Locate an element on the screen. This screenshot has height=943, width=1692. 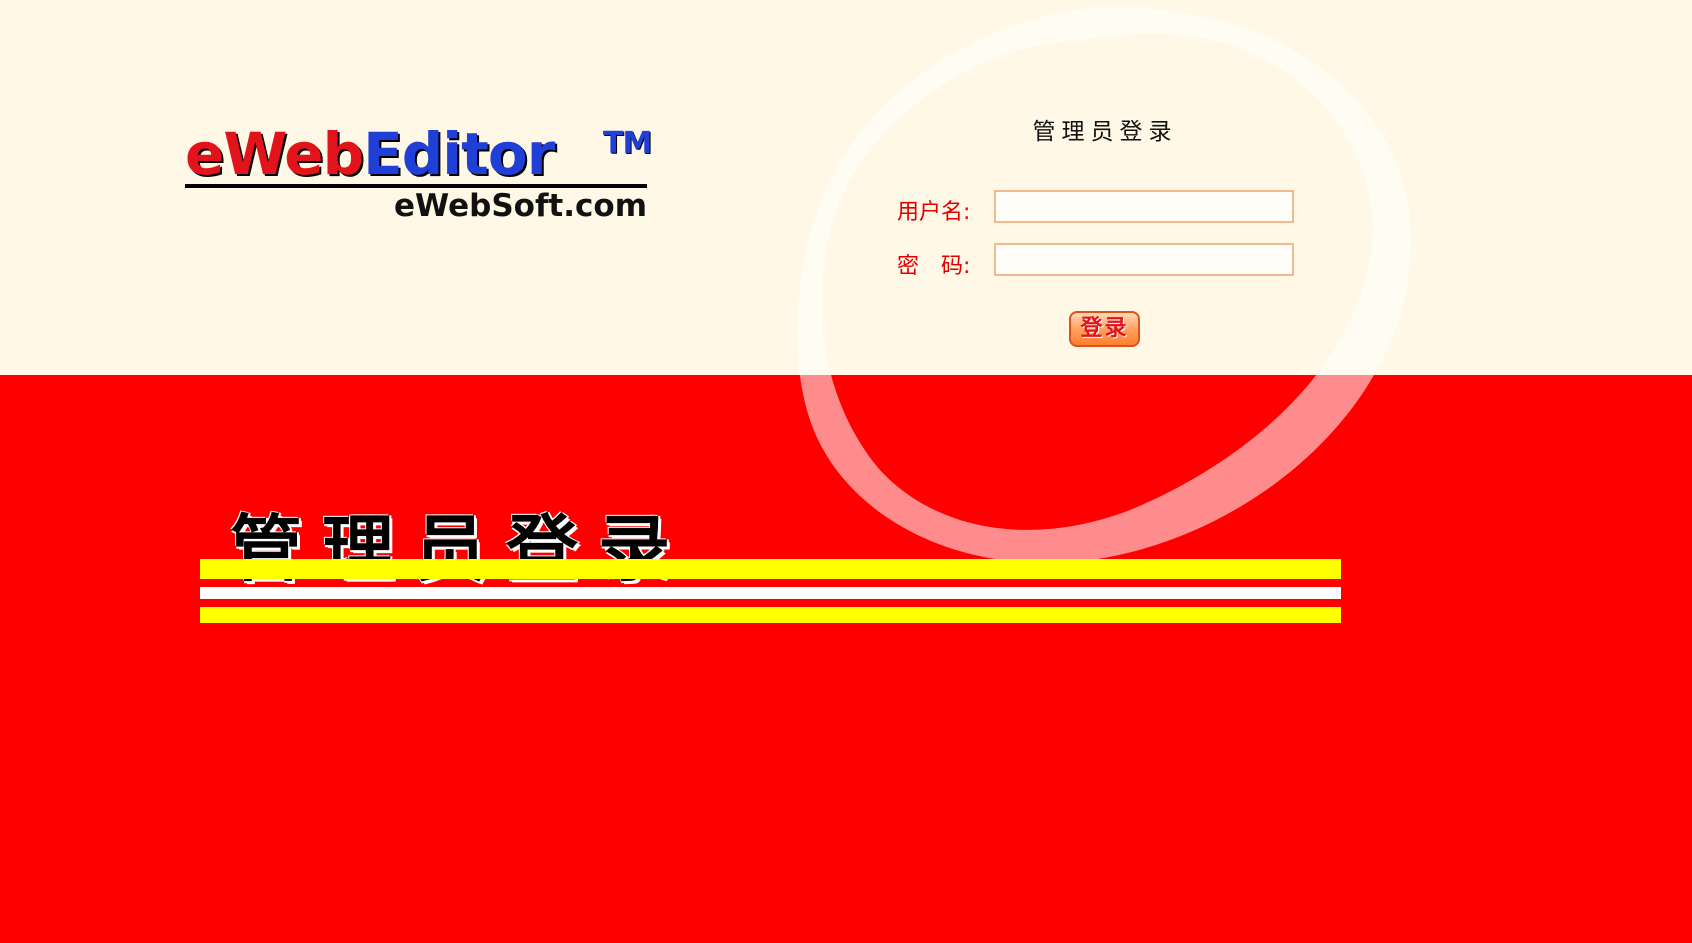
ewebeditor-logo: eWebEditor TM eWebSoft.com is located at coordinates (418, 173).